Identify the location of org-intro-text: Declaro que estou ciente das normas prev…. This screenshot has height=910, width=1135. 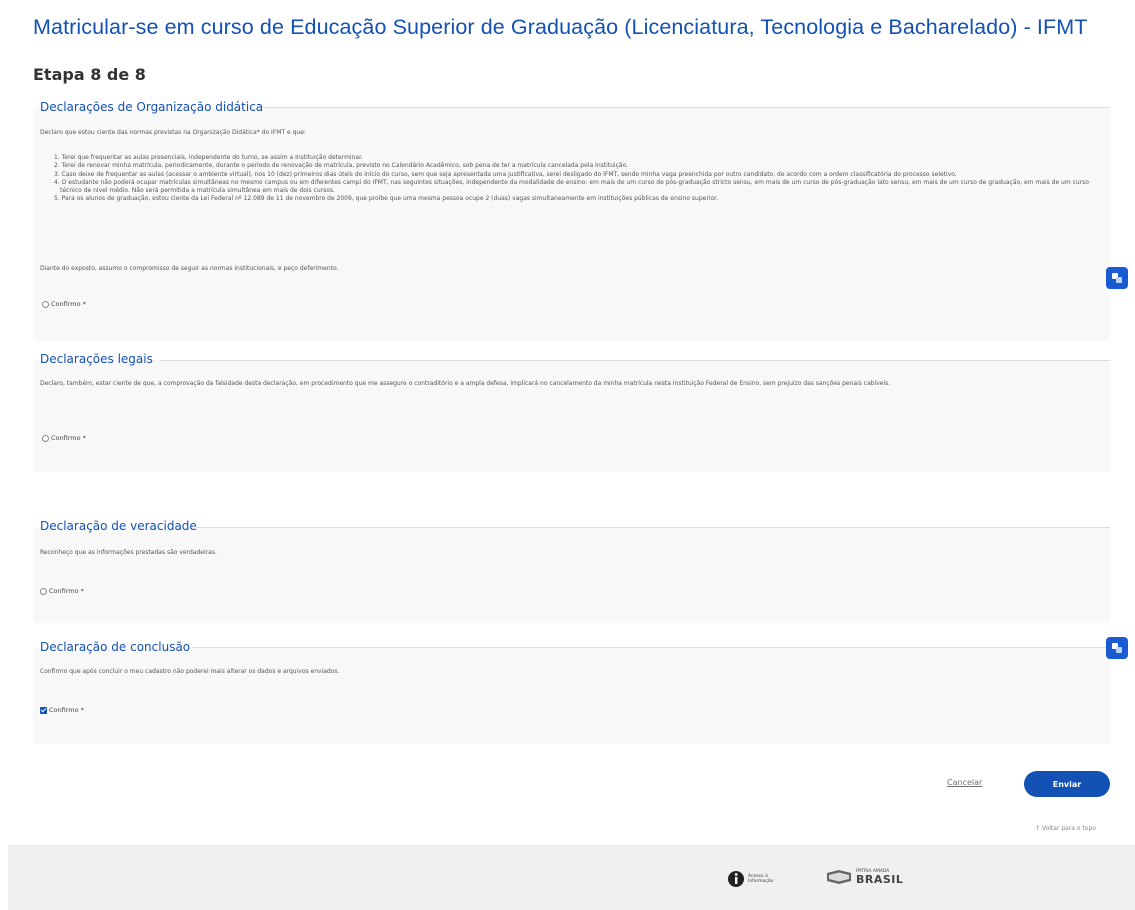
(173, 132).